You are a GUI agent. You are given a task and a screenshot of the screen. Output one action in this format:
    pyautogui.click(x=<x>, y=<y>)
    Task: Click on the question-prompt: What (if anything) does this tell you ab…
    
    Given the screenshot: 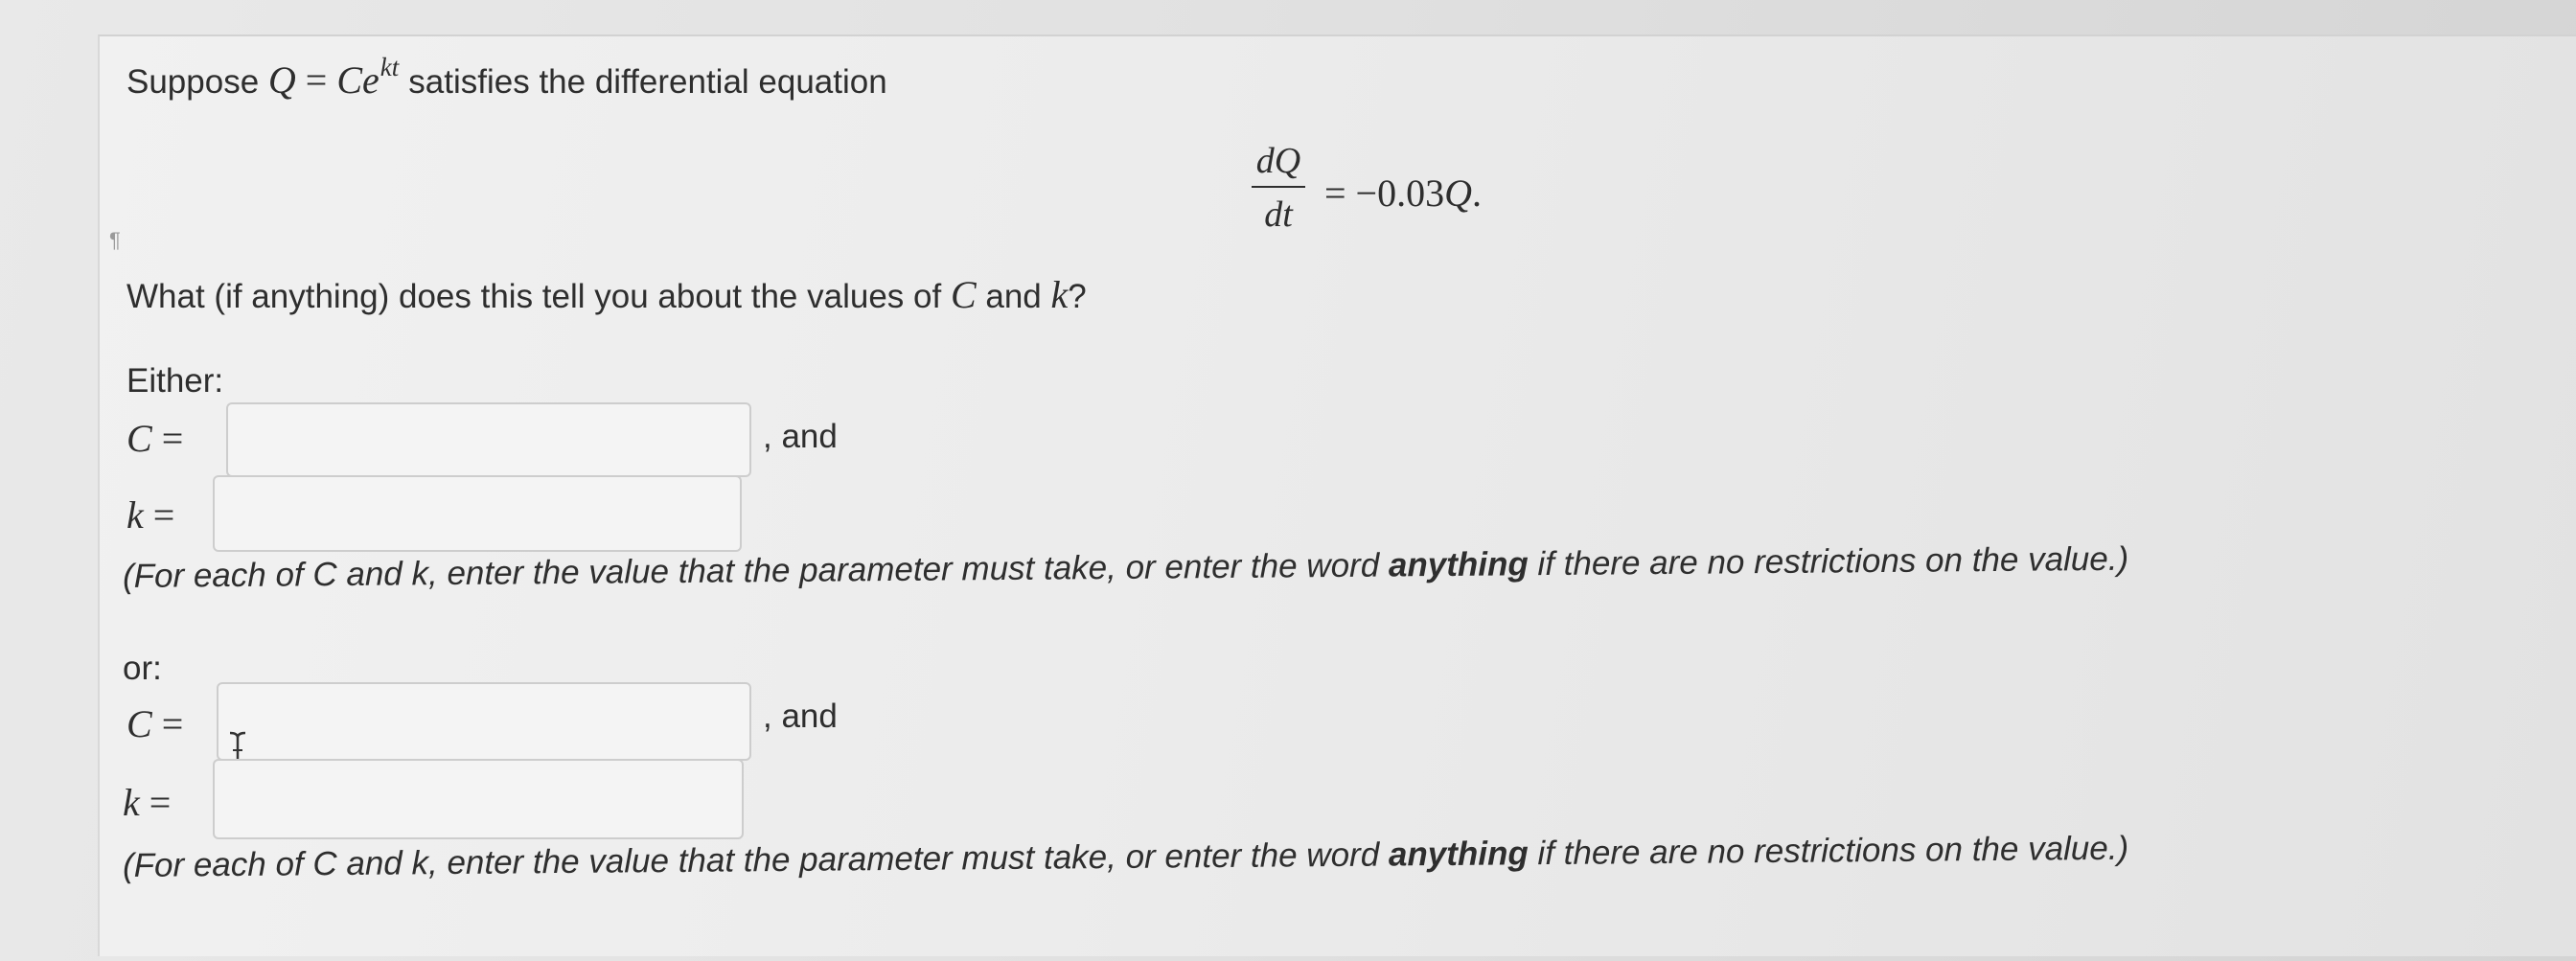 What is the action you would take?
    pyautogui.click(x=606, y=294)
    